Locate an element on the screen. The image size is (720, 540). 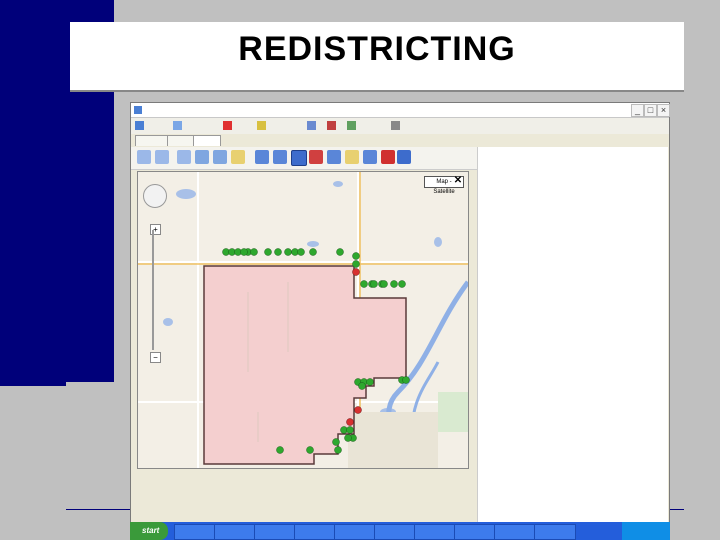
map-toolbar is located at coordinates (306, 158).